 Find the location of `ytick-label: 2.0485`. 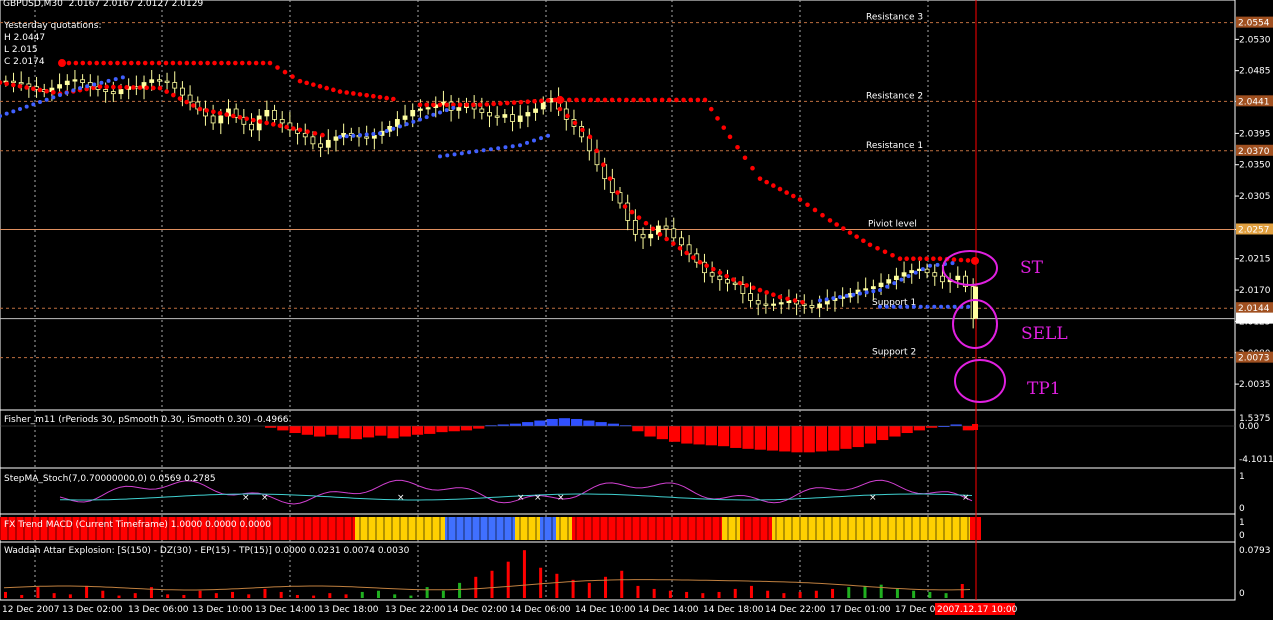

ytick-label: 2.0485 is located at coordinates (1255, 72).